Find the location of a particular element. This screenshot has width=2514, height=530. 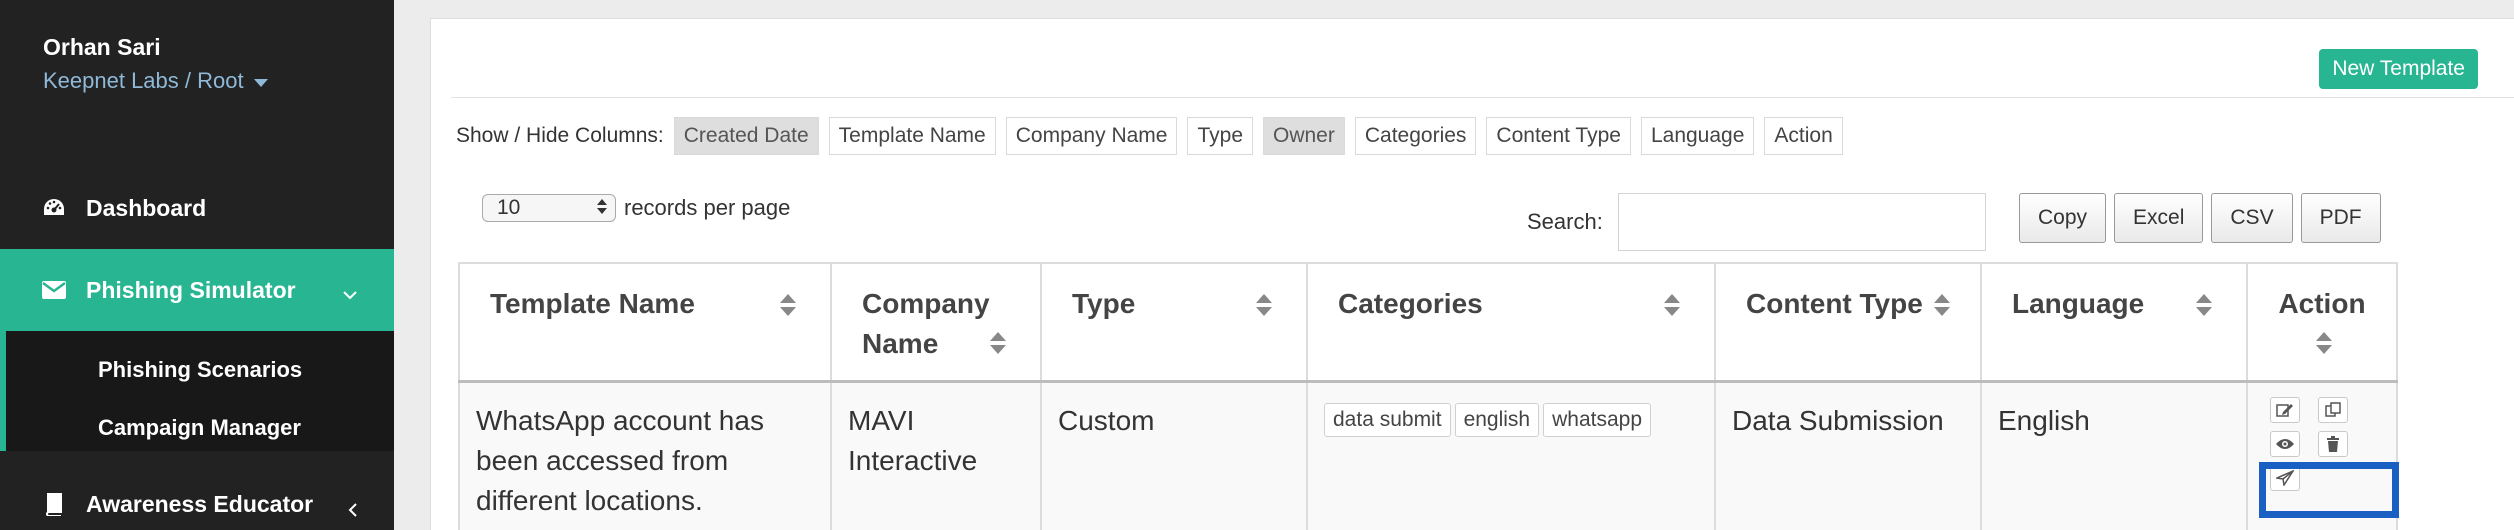

csv-button: CSV is located at coordinates (2252, 218).